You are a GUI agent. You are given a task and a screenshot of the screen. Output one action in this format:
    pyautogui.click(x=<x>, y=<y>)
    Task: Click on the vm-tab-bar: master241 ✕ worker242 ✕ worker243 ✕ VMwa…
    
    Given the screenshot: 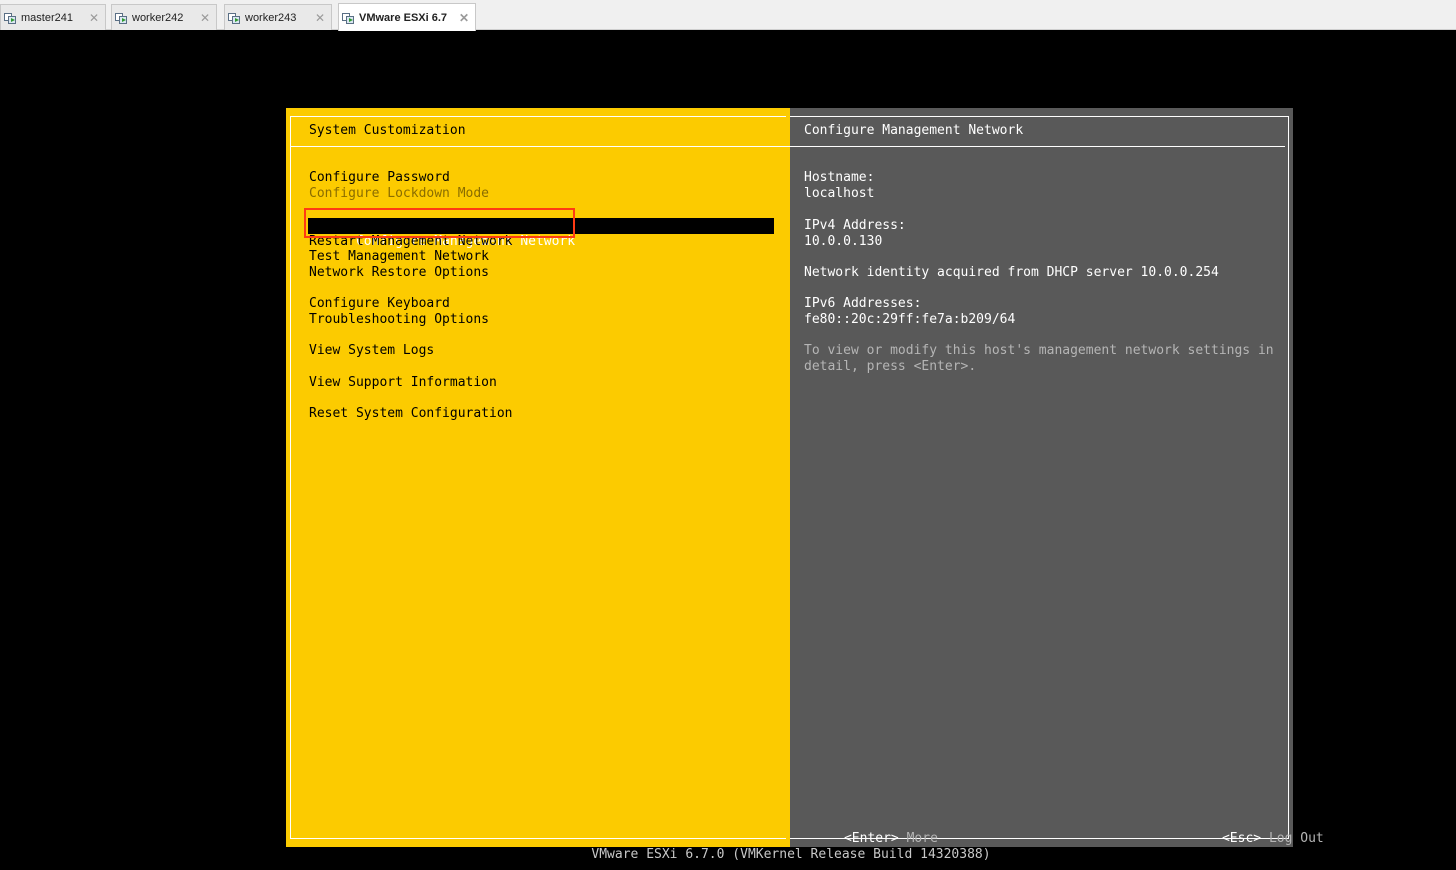 What is the action you would take?
    pyautogui.click(x=728, y=15)
    